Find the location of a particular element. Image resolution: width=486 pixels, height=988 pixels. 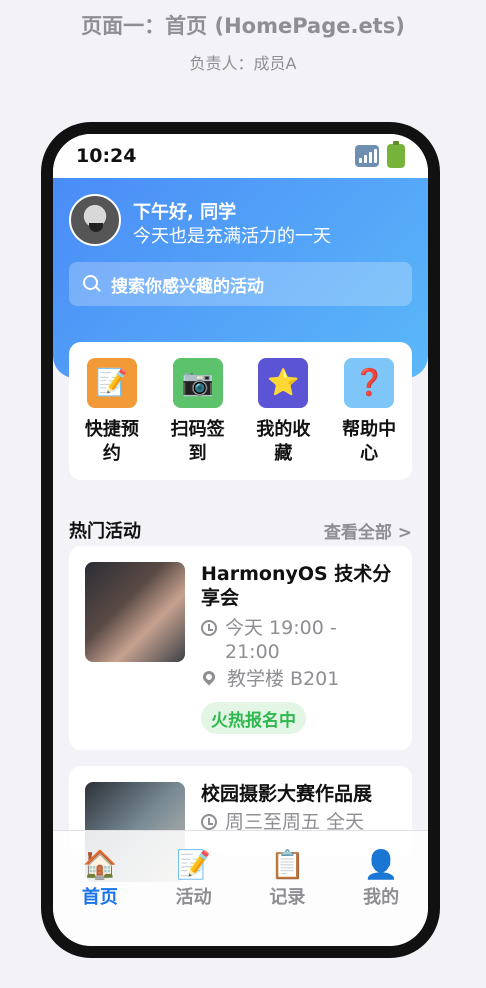

quick-action-help: ❓ 帮助中心 is located at coordinates (369, 419).